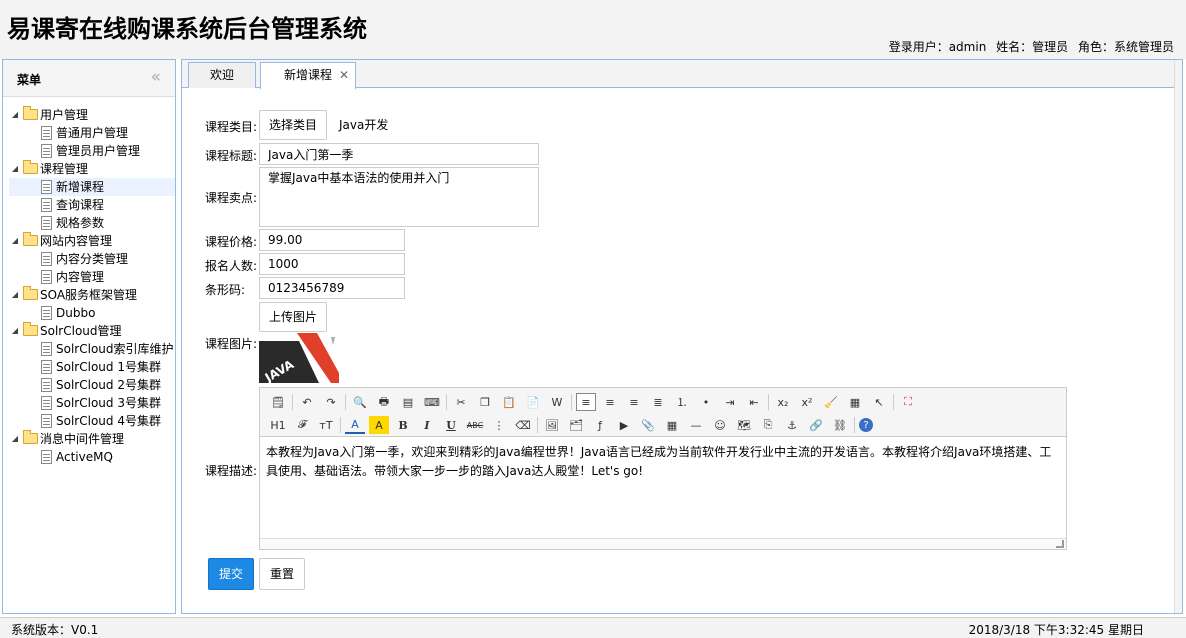  I want to click on image-icon: 🖼, so click(552, 425).